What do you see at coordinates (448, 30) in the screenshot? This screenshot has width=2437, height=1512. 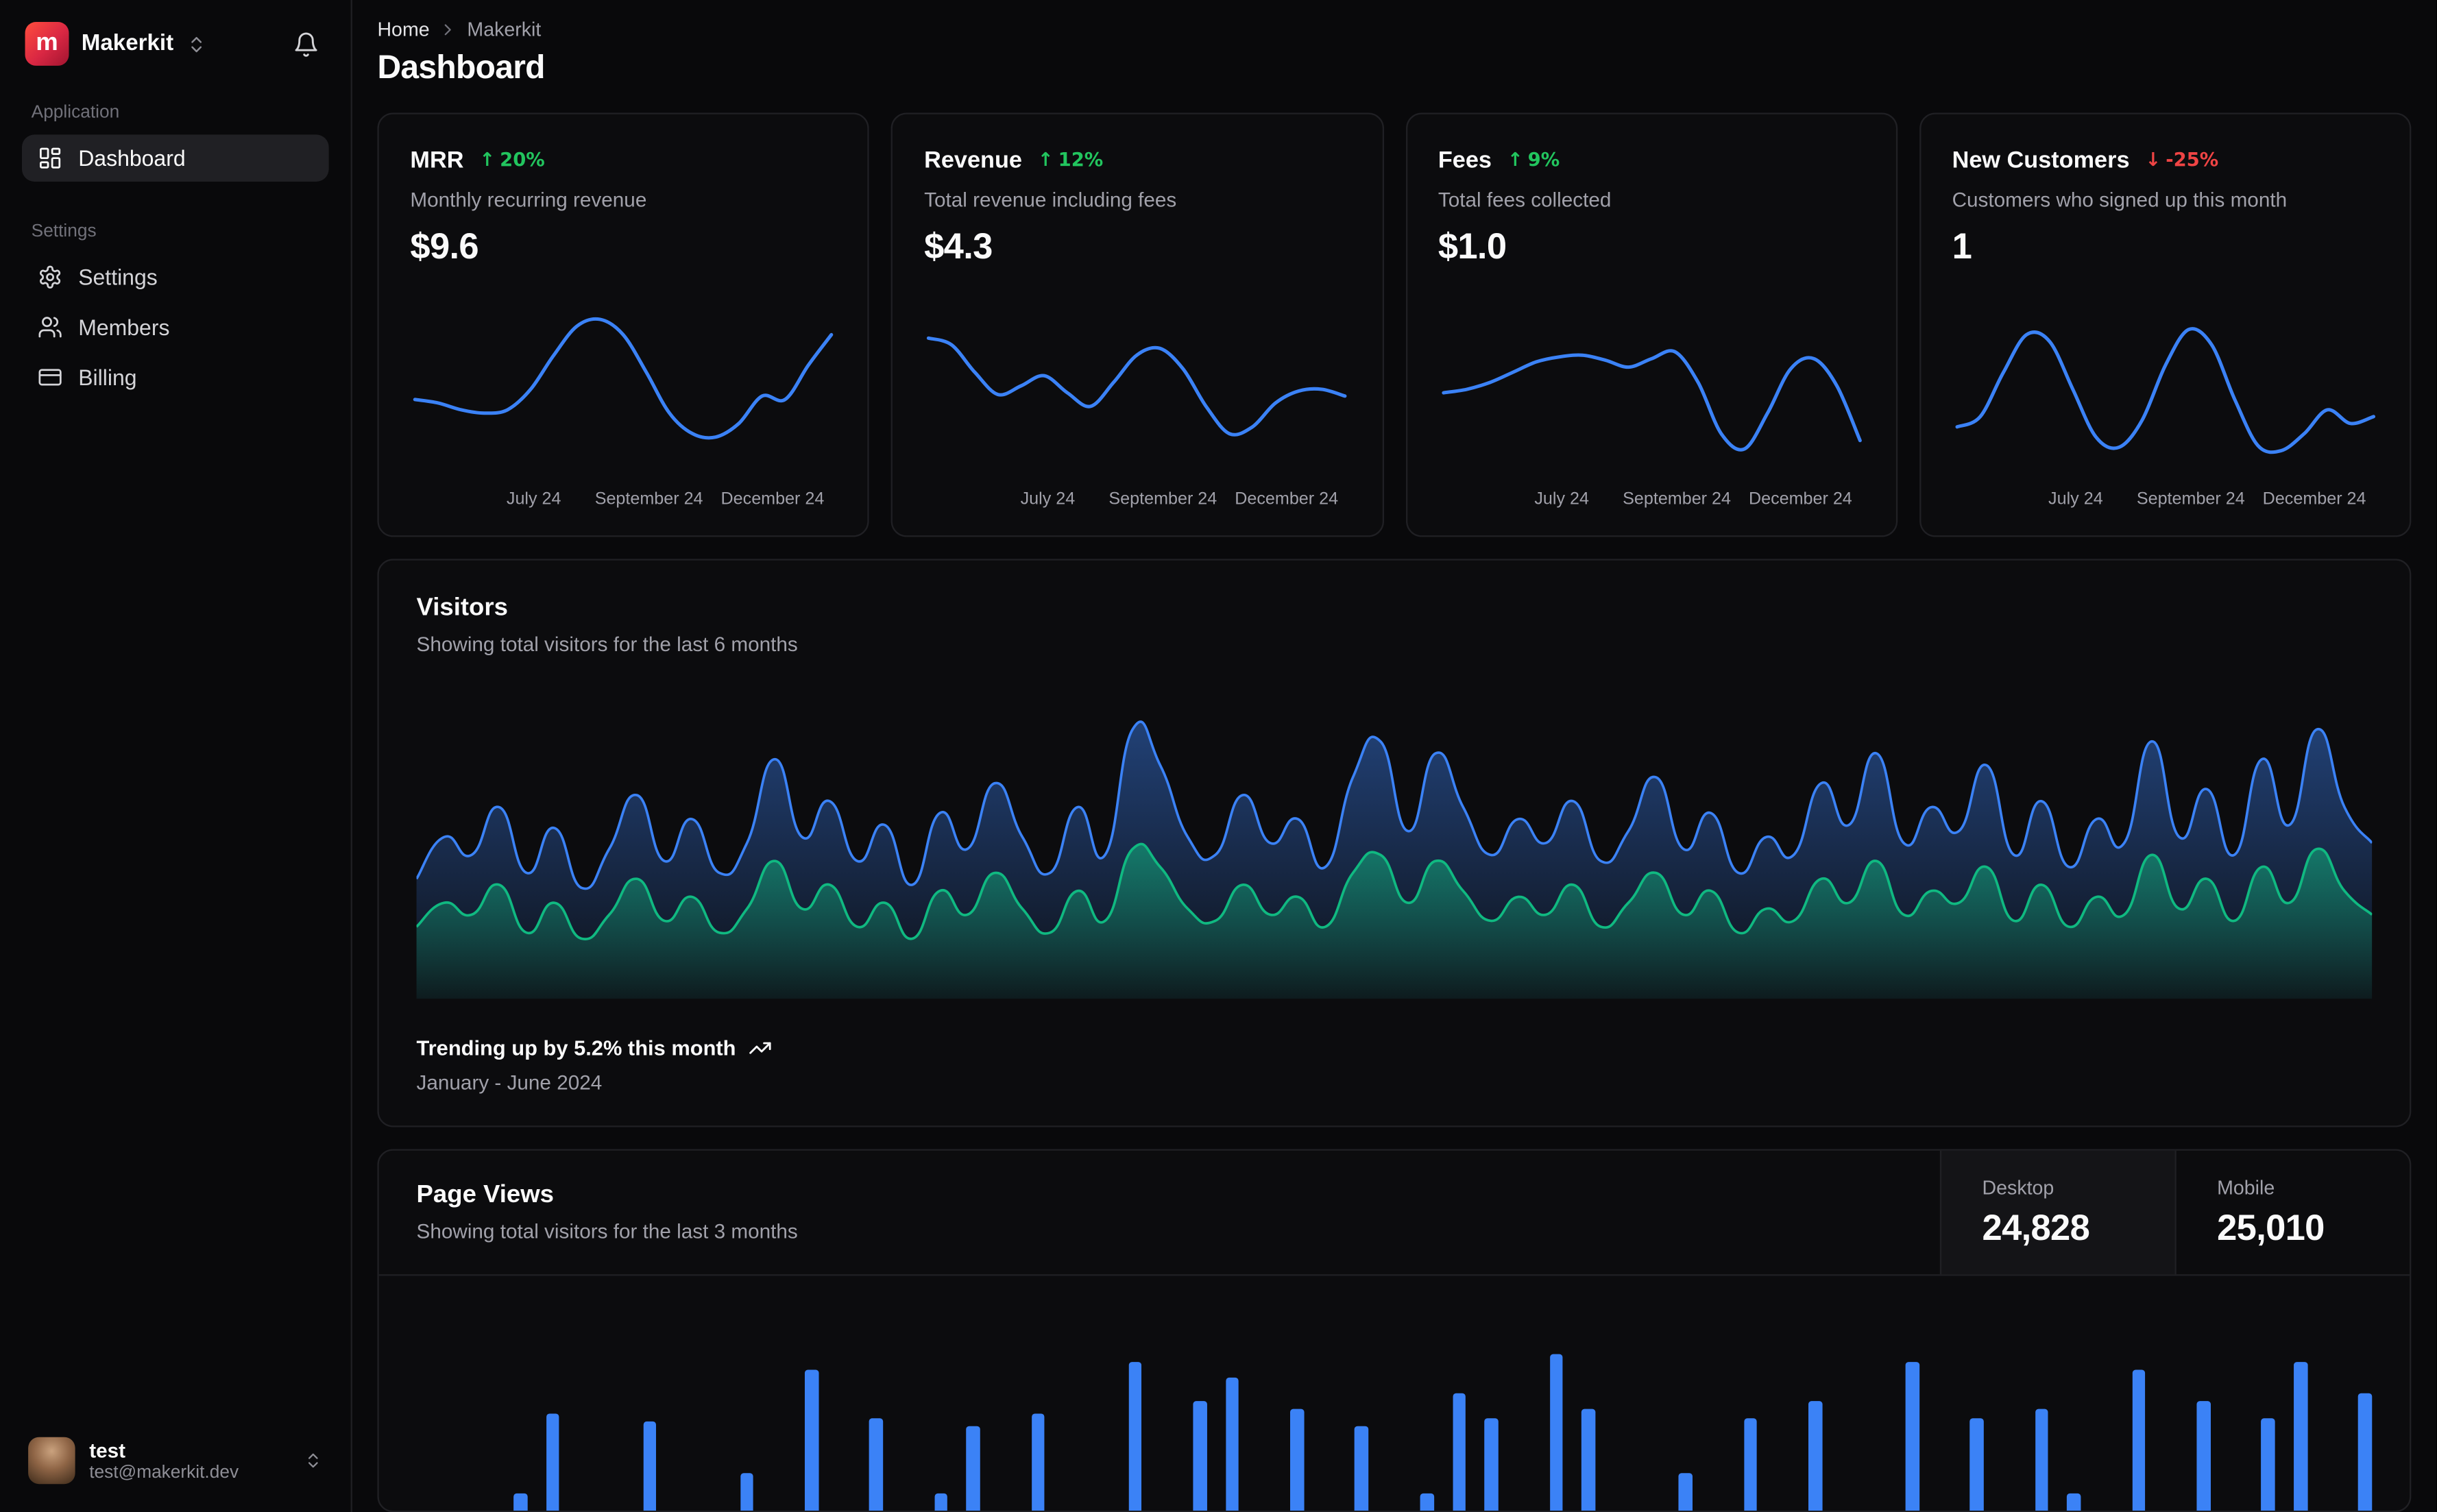 I see `chevron-right-icon` at bounding box center [448, 30].